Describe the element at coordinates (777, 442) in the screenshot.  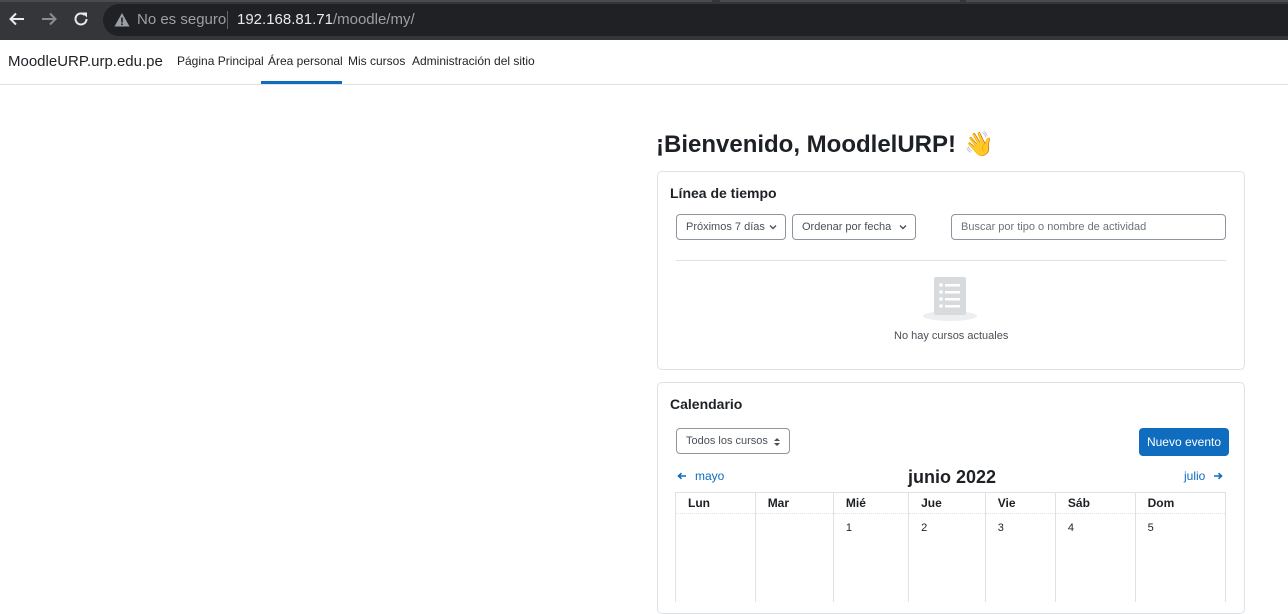
I see `sort-arrows-icon` at that location.